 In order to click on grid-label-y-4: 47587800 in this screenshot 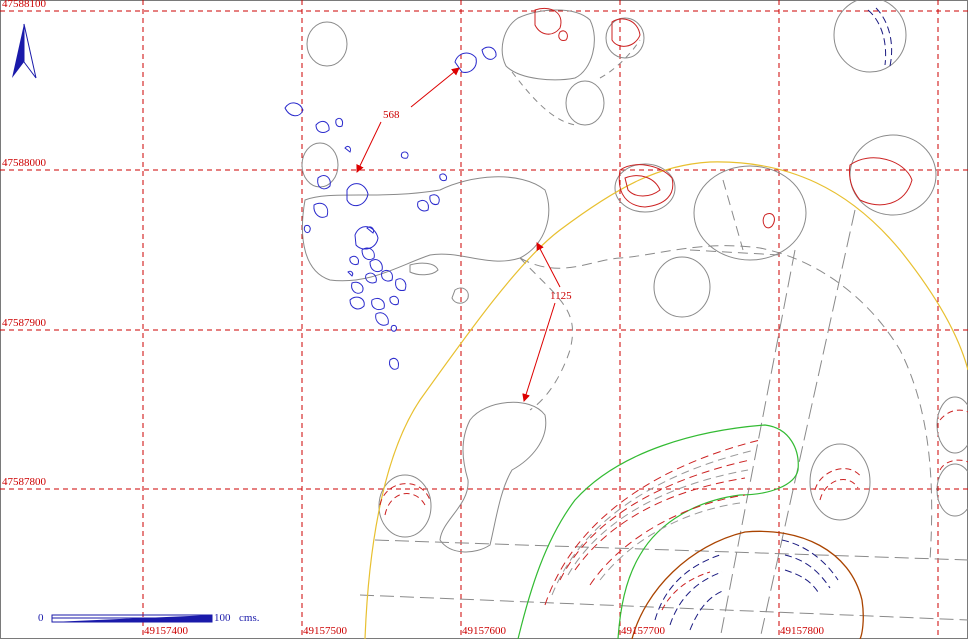, I will do `click(24, 482)`.